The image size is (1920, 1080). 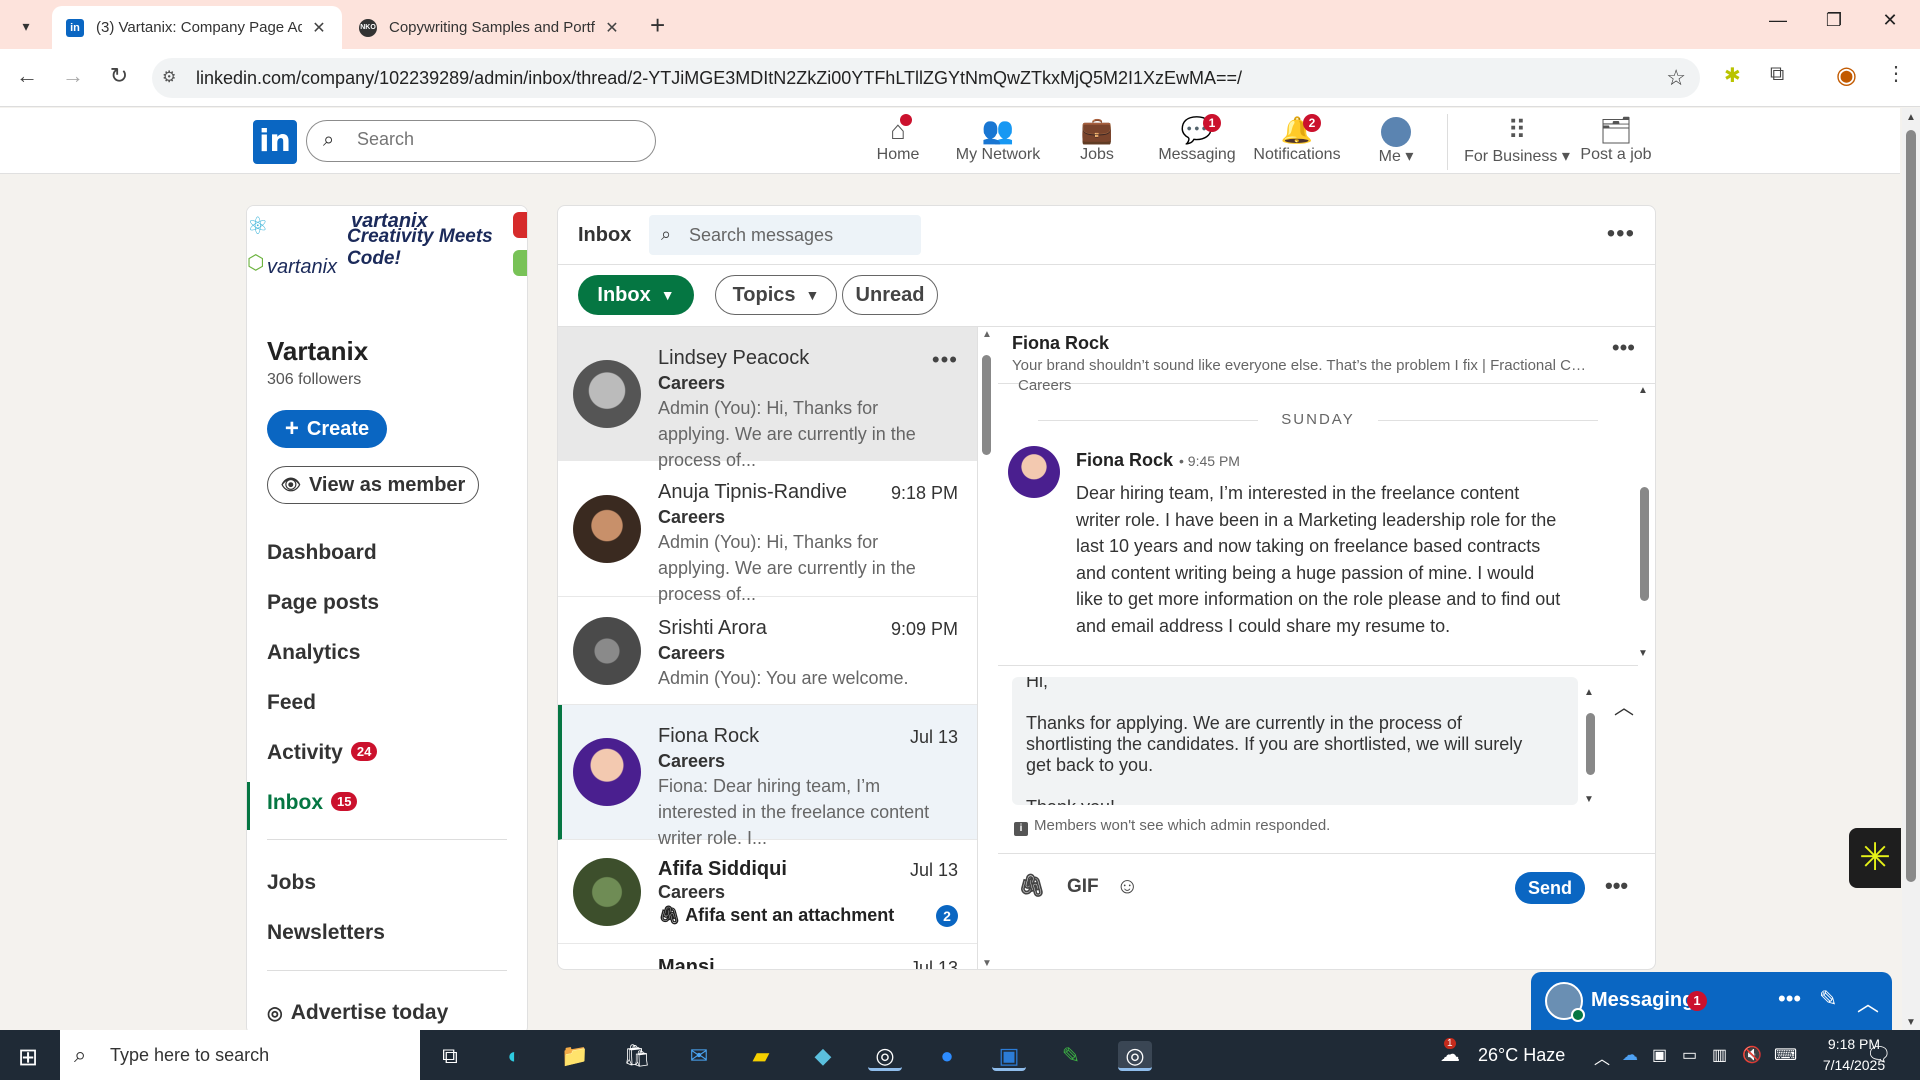 I want to click on menu-page-posts: Page posts, so click(x=323, y=603).